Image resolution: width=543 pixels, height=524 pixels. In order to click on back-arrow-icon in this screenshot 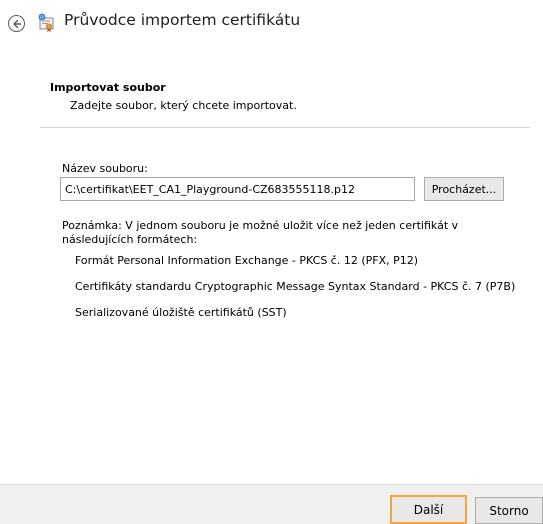, I will do `click(16, 23)`.